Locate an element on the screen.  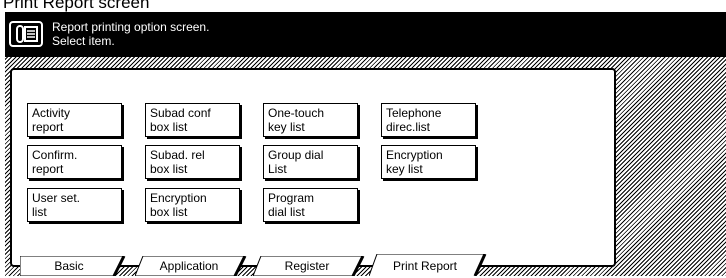
one-touch-key-list-button: One-touch key list is located at coordinates (310, 120).